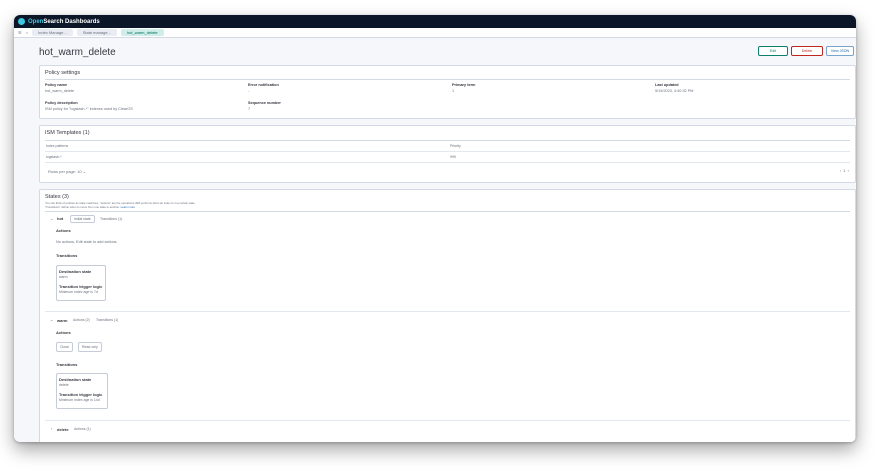  What do you see at coordinates (453, 157) in the screenshot?
I see `template-priority: 999` at bounding box center [453, 157].